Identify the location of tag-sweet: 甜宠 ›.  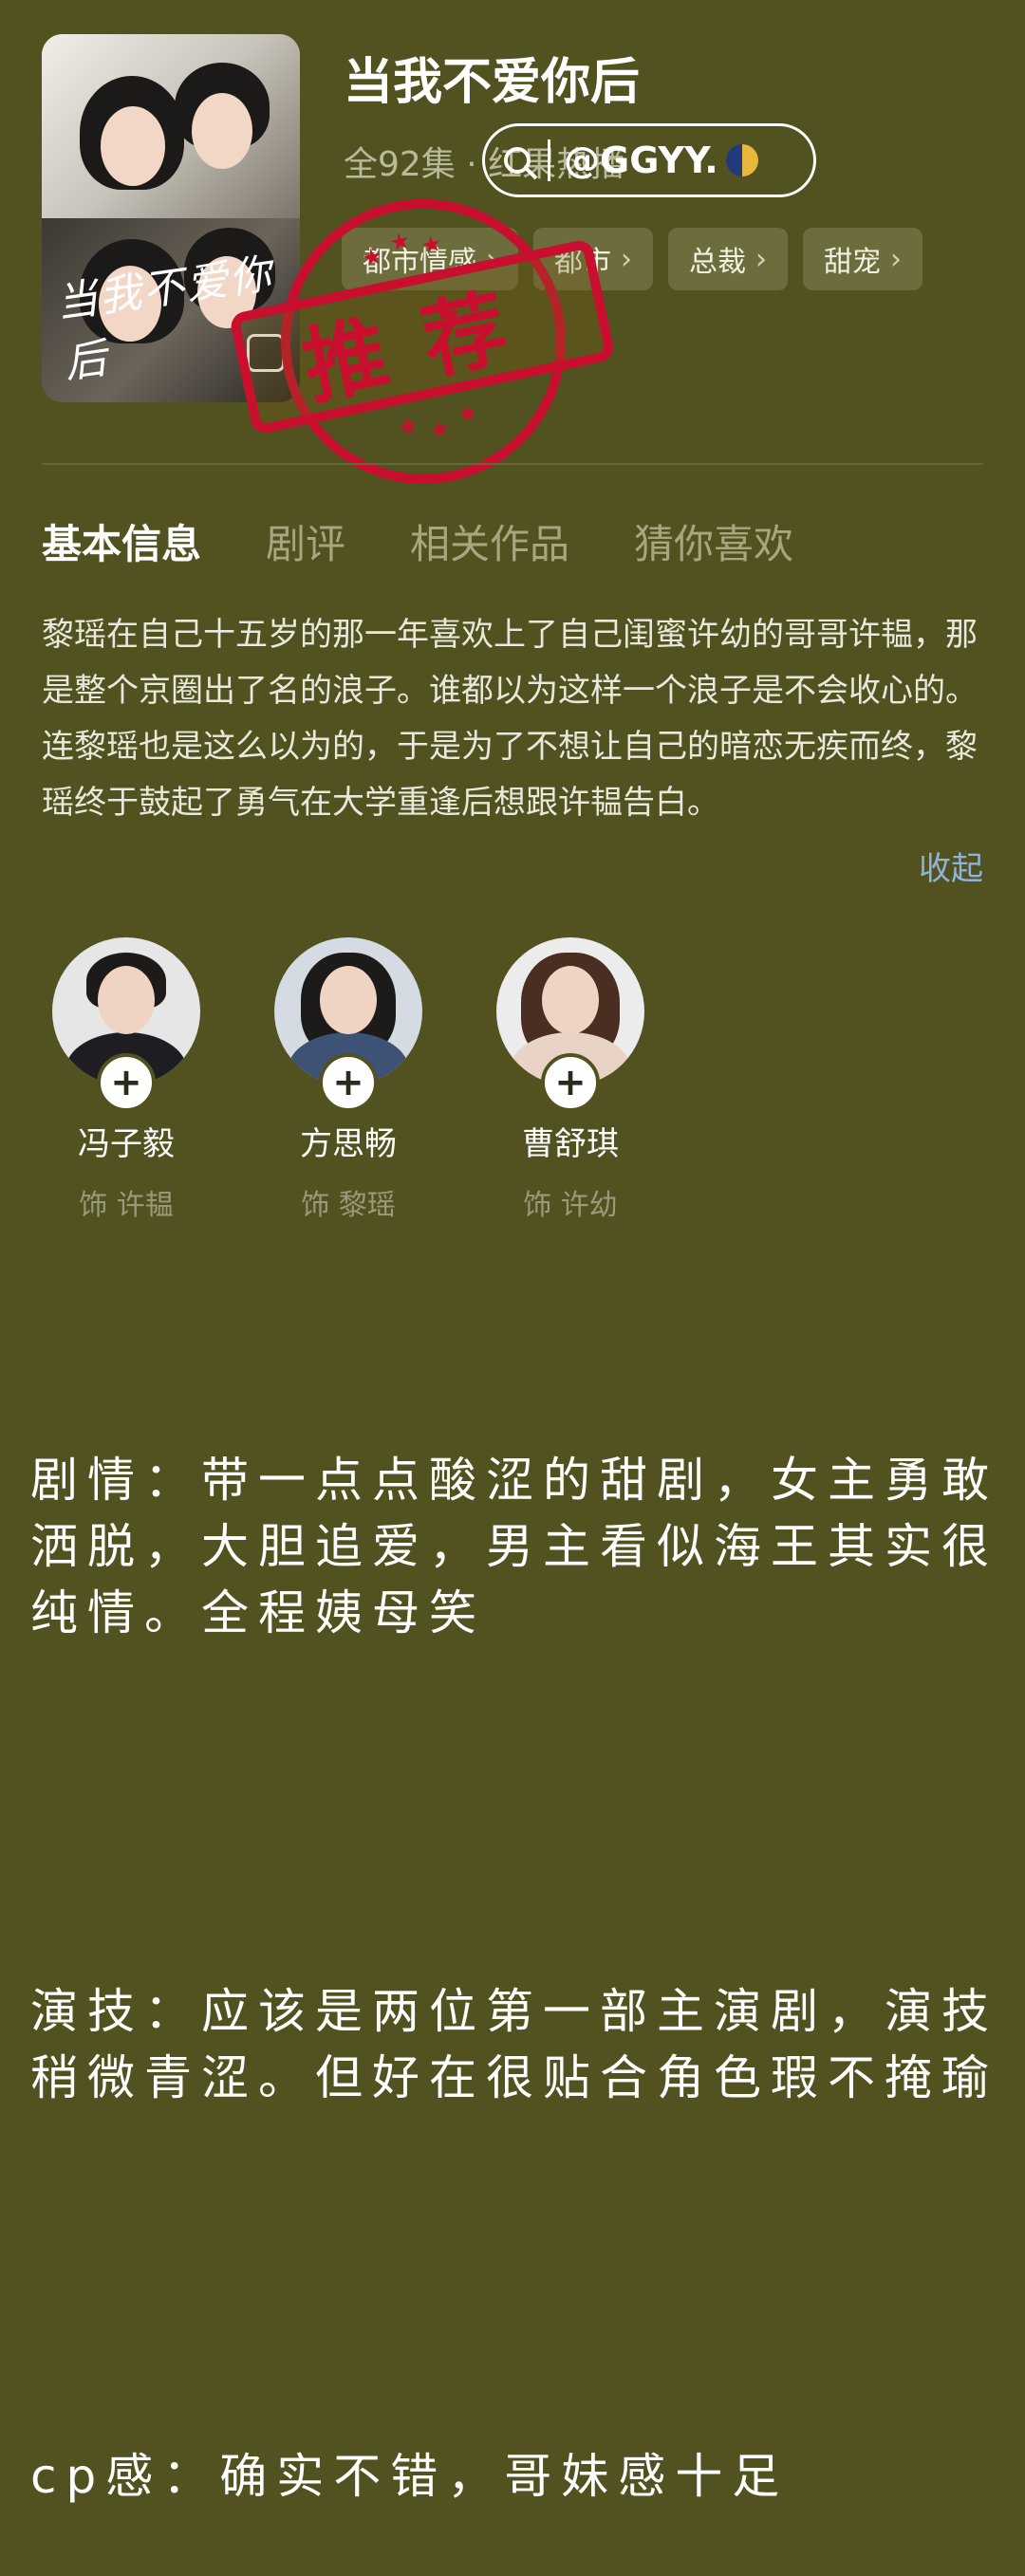
(863, 259).